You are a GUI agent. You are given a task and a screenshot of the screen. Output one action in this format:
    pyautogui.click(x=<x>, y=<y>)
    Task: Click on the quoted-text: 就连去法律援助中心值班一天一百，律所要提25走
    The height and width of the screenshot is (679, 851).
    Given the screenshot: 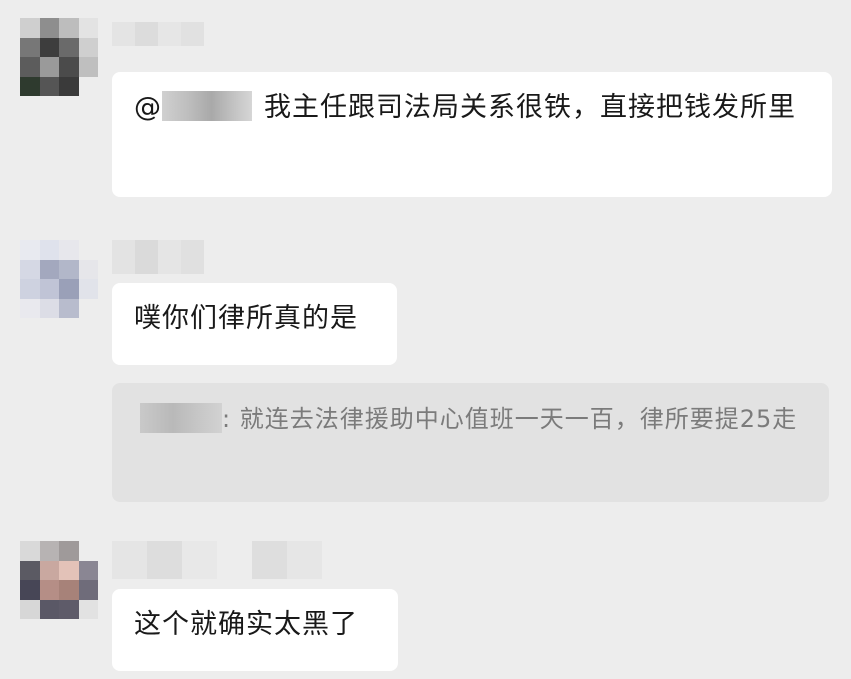 What is the action you would take?
    pyautogui.click(x=518, y=419)
    